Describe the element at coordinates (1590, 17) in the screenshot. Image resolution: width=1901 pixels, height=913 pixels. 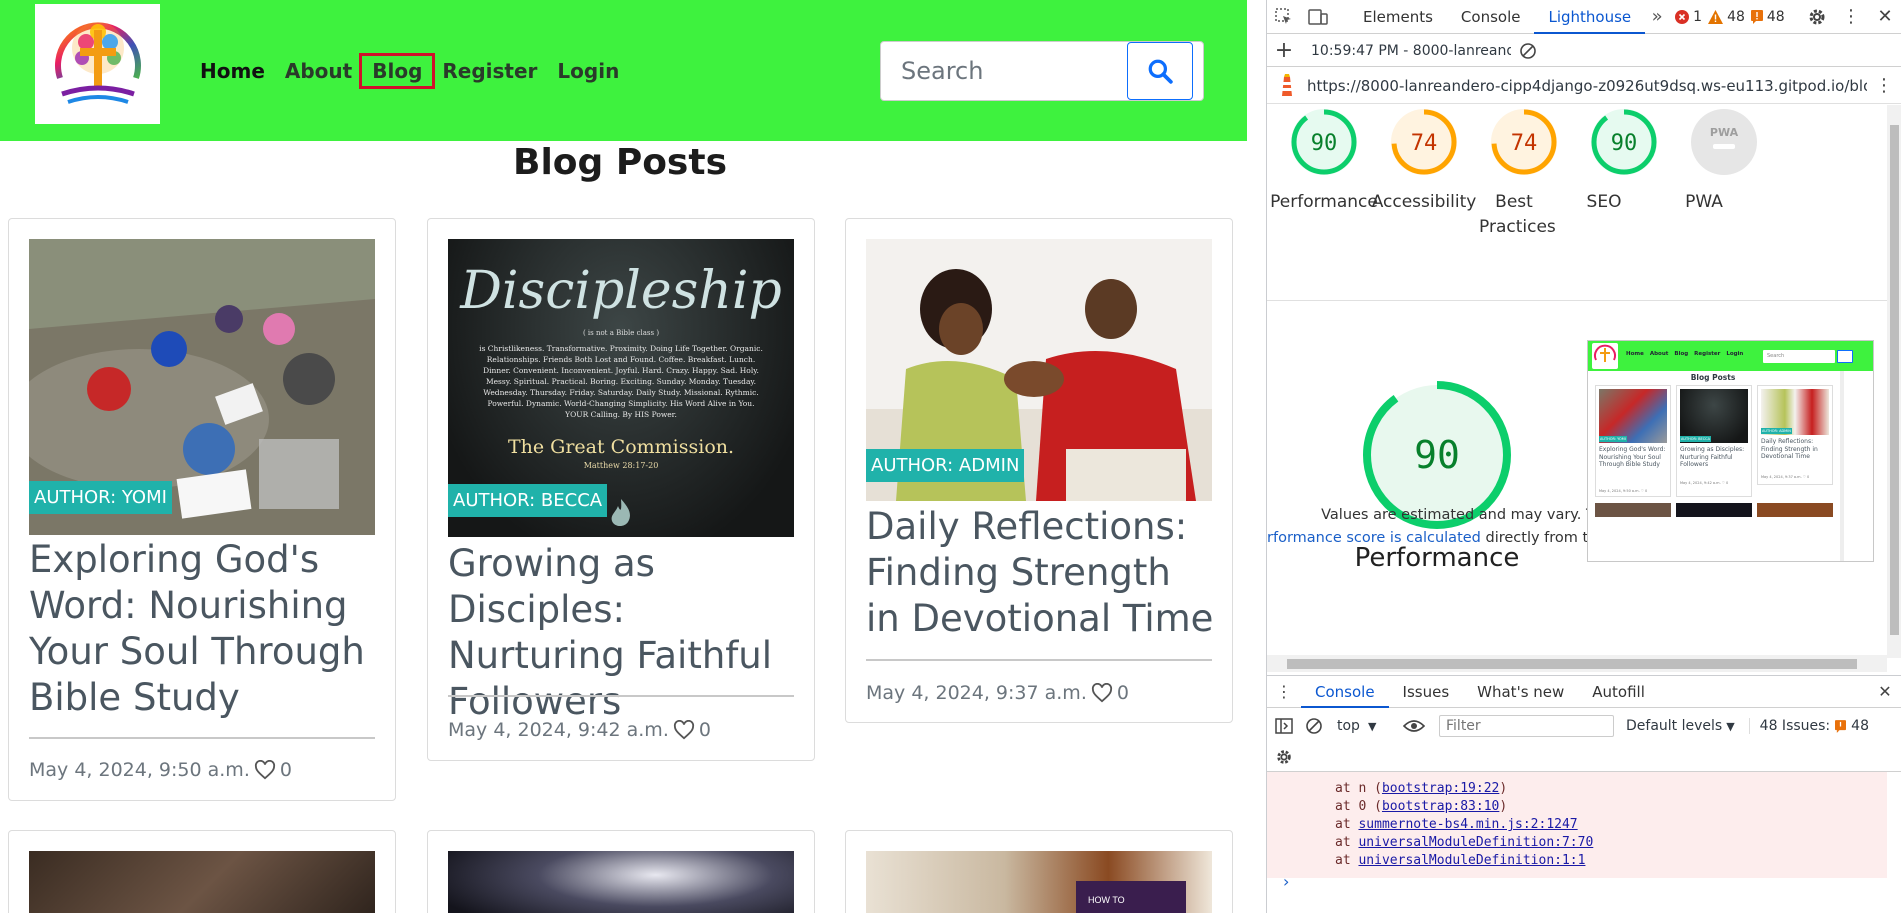
I see `tab-lighthouse: Lighthouse` at that location.